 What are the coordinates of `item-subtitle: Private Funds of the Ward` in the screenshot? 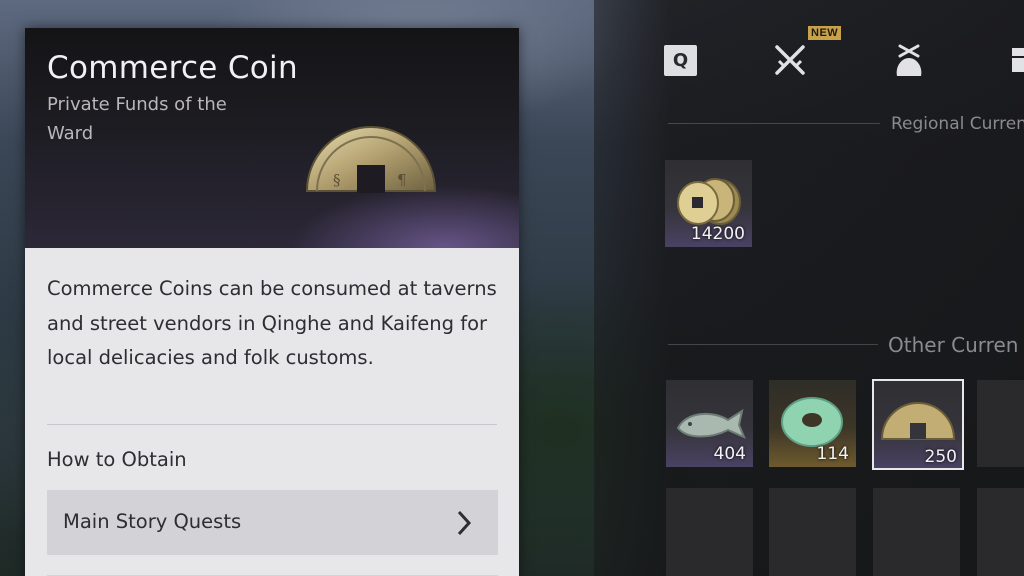 It's located at (137, 119).